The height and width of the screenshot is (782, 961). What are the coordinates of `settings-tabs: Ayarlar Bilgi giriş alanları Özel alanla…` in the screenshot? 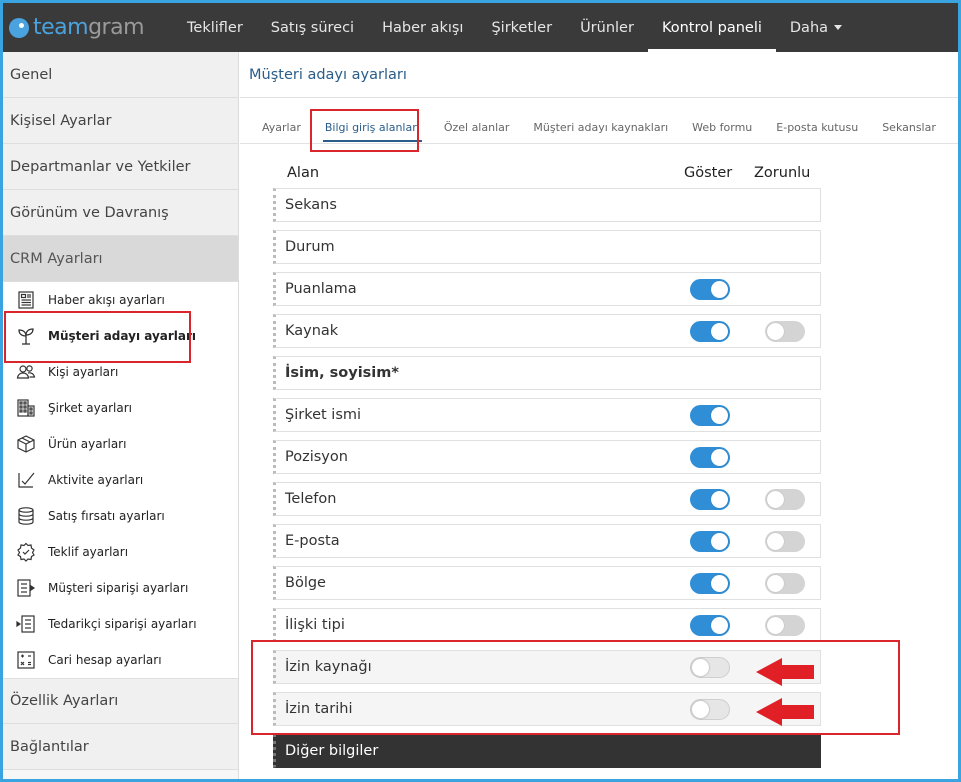 It's located at (599, 128).